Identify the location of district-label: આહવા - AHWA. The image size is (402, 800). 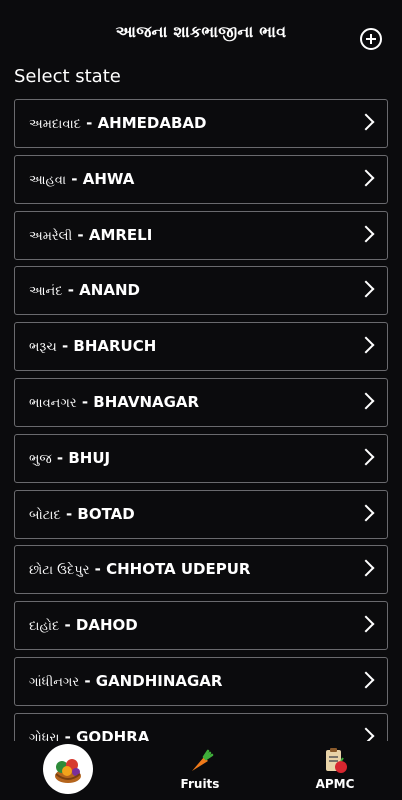
(81, 179).